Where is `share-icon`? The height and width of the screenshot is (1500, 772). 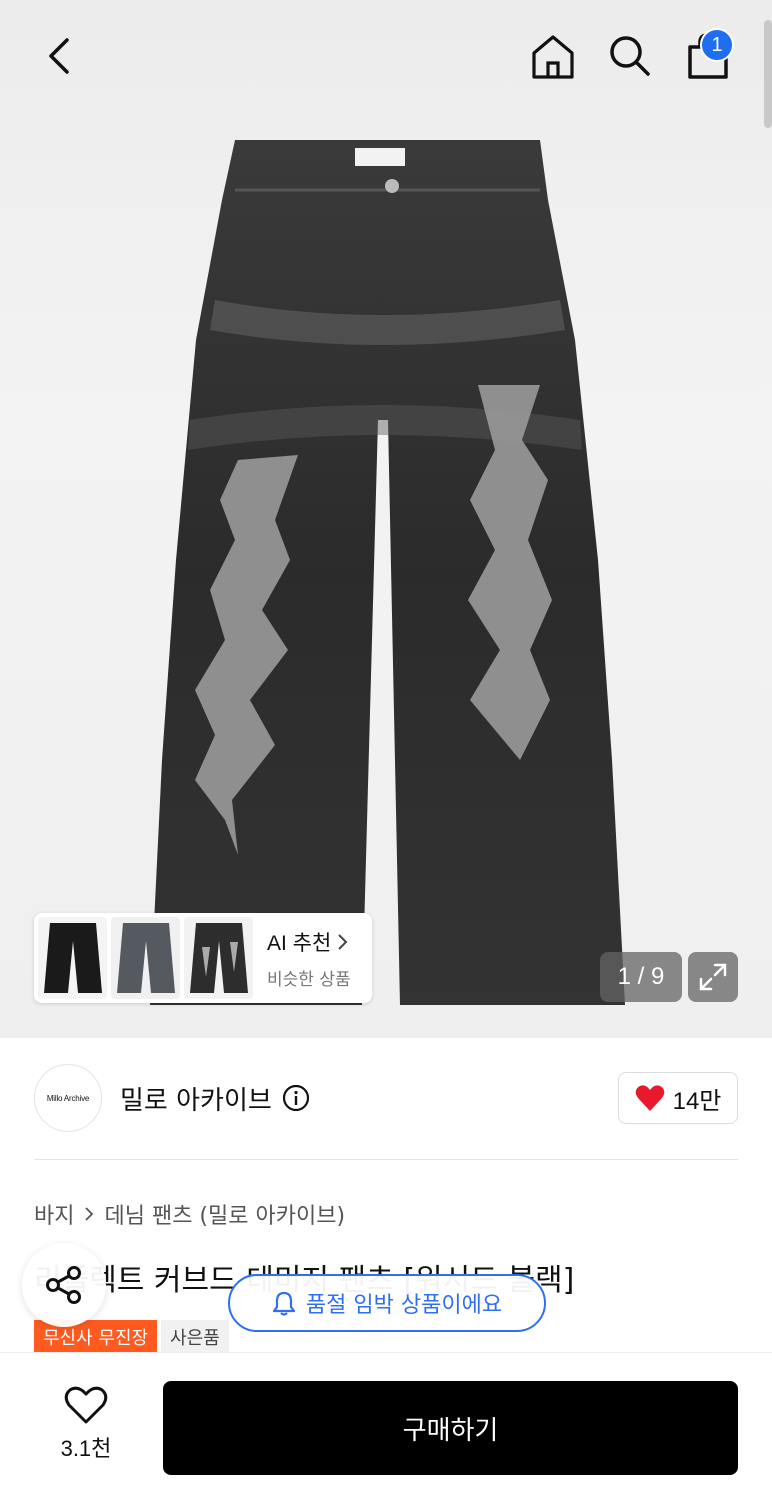 share-icon is located at coordinates (63, 1285).